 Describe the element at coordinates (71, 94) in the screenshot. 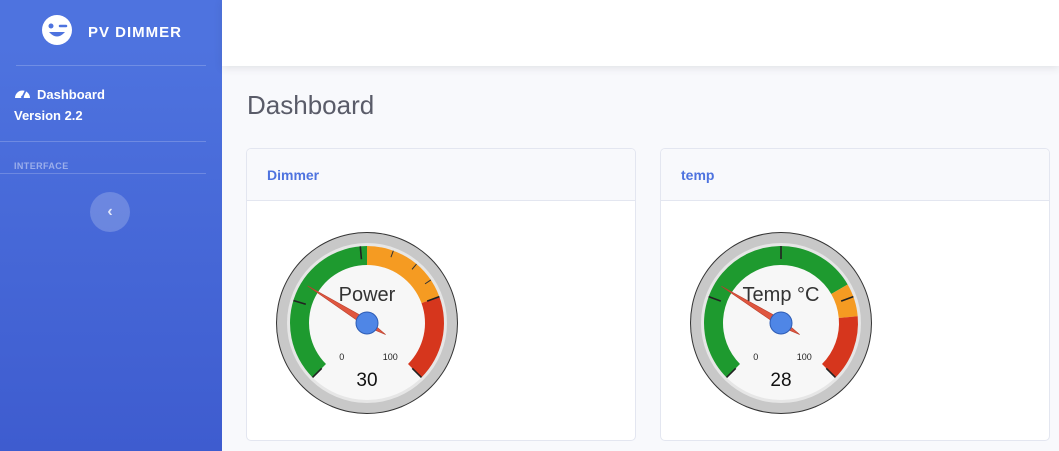

I see `sidebar-item-label: Dashboard` at that location.